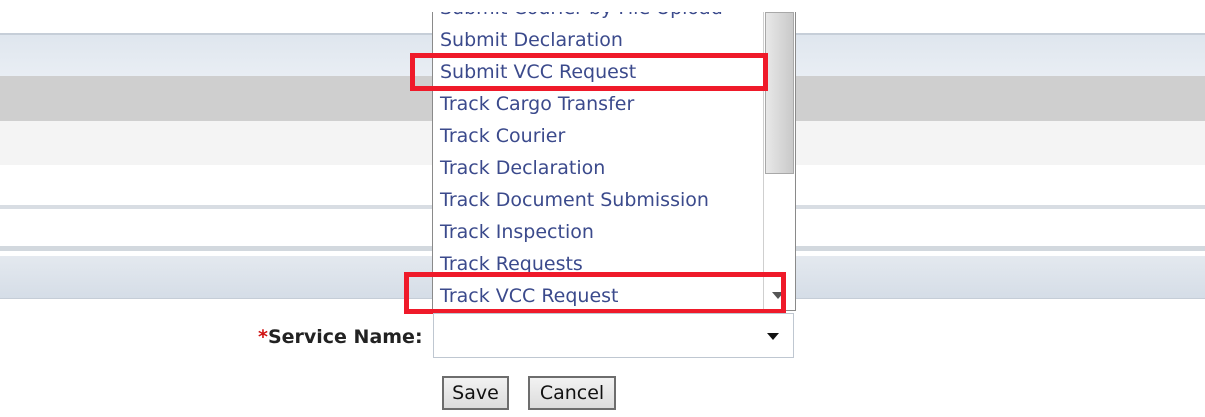 This screenshot has height=417, width=1205. What do you see at coordinates (598, 232) in the screenshot?
I see `list-item: Track Inspection` at bounding box center [598, 232].